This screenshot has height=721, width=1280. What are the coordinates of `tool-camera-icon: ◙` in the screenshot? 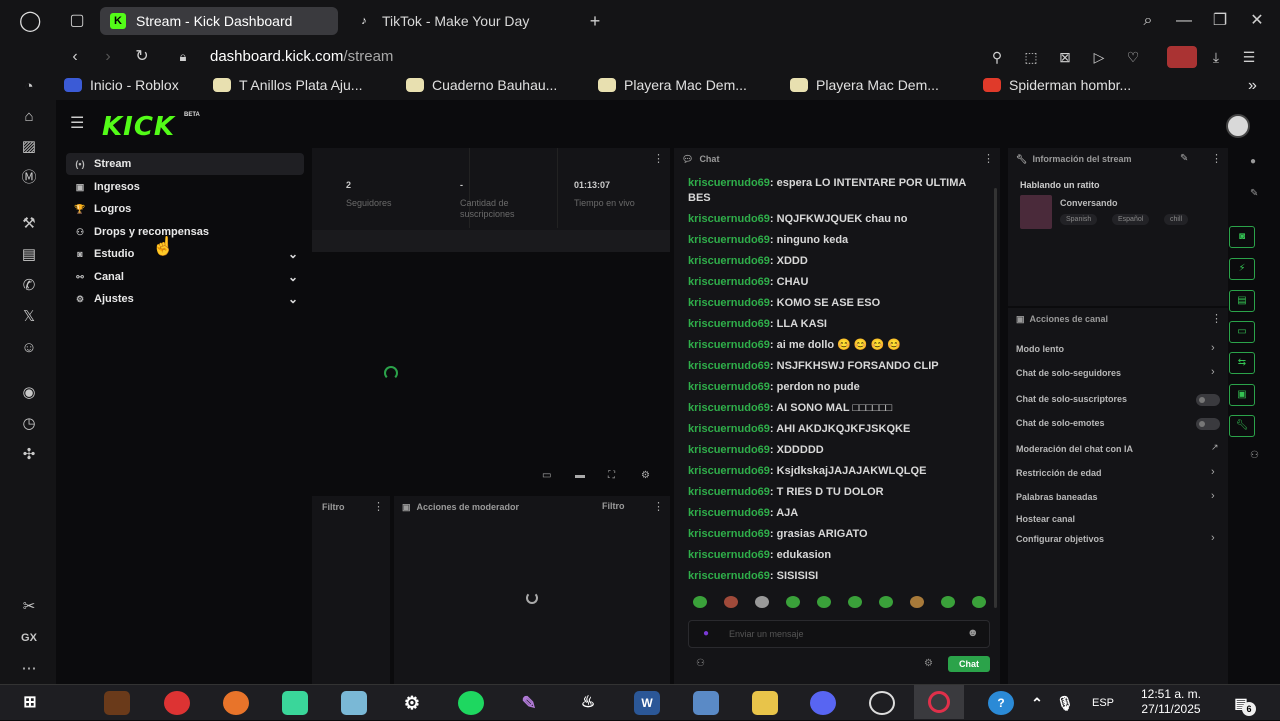 It's located at (1242, 237).